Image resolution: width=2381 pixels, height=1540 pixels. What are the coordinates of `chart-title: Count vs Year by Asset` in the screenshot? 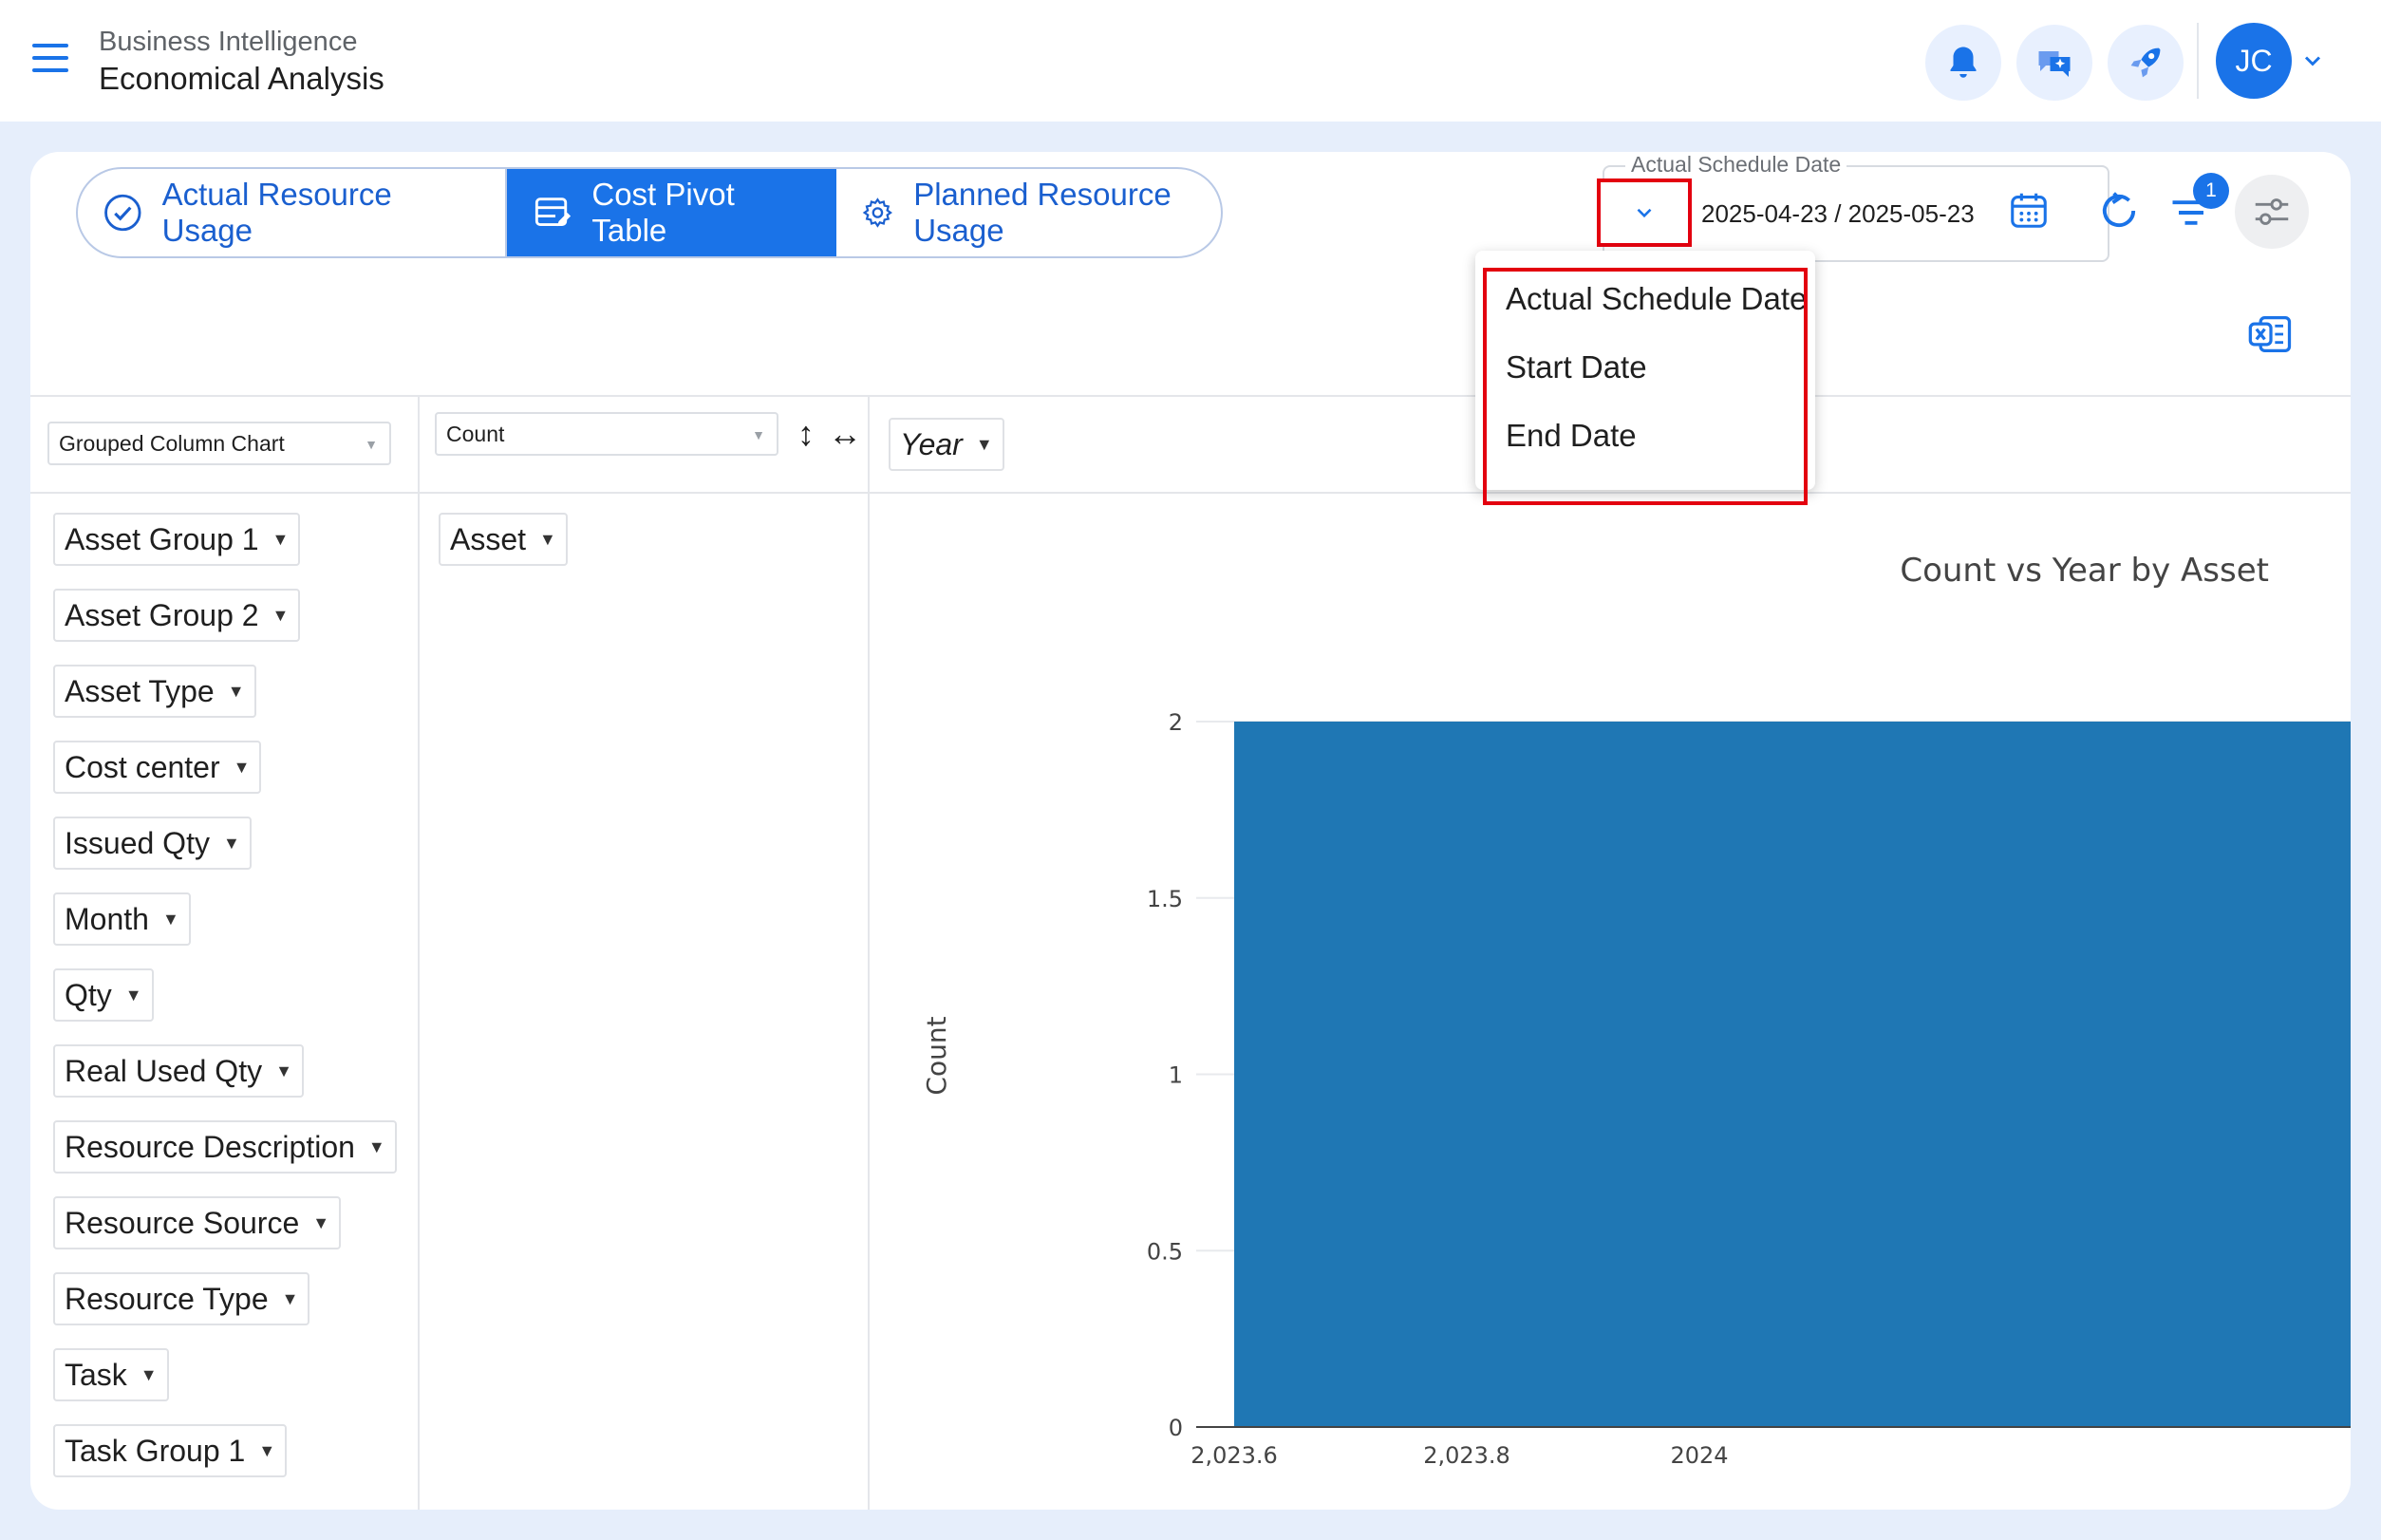 It's located at (2084, 571).